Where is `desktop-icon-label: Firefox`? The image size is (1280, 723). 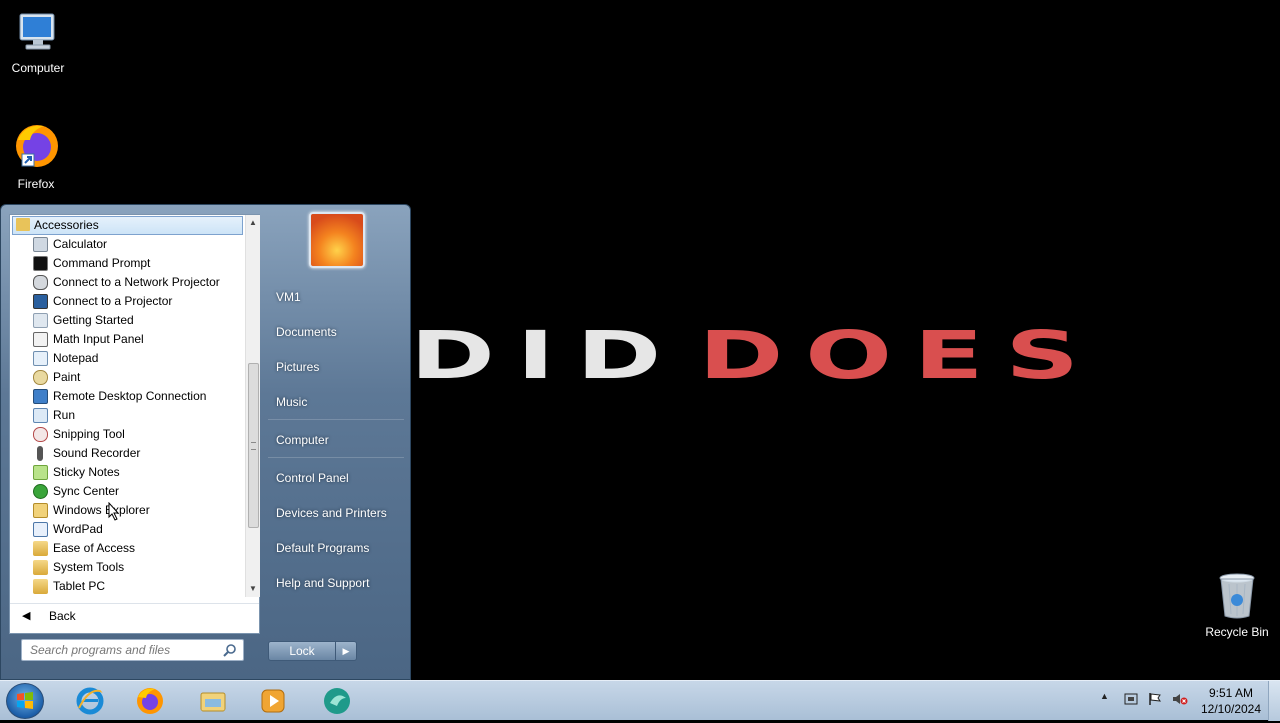 desktop-icon-label: Firefox is located at coordinates (36, 184).